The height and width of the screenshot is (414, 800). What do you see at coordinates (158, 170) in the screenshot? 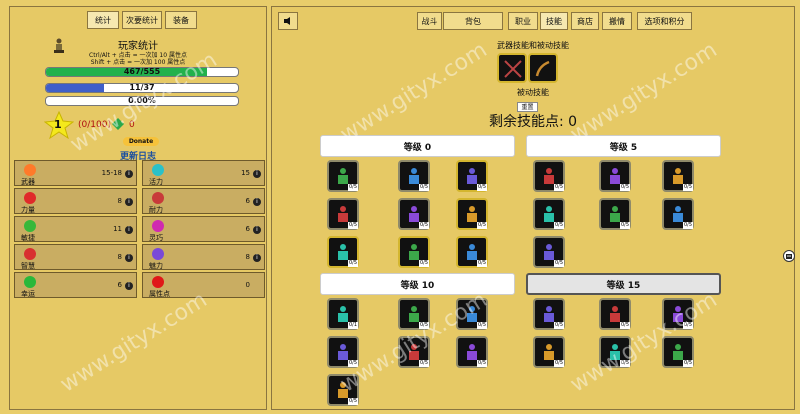
I see `vitality-icon` at bounding box center [158, 170].